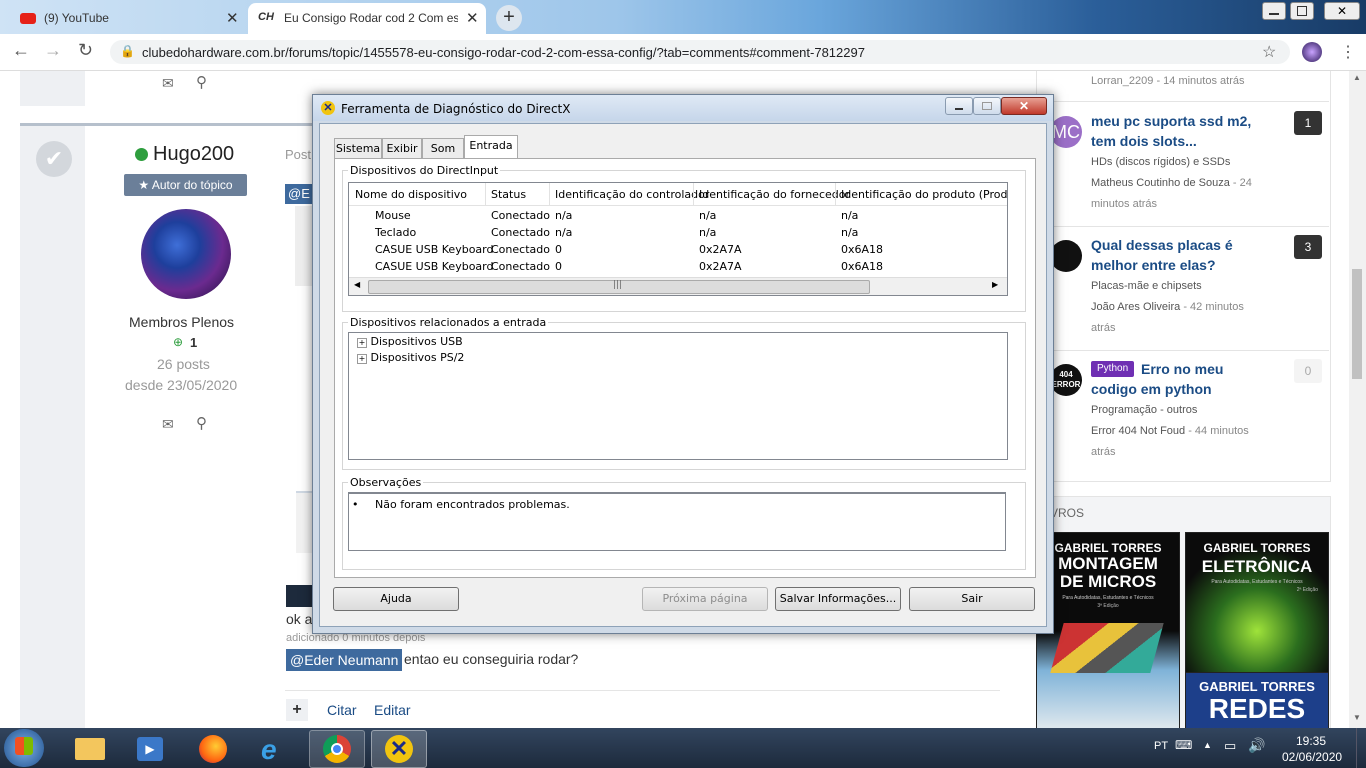 The image size is (1366, 768). What do you see at coordinates (995, 284) in the screenshot?
I see `scroll-right-icon: ▶` at bounding box center [995, 284].